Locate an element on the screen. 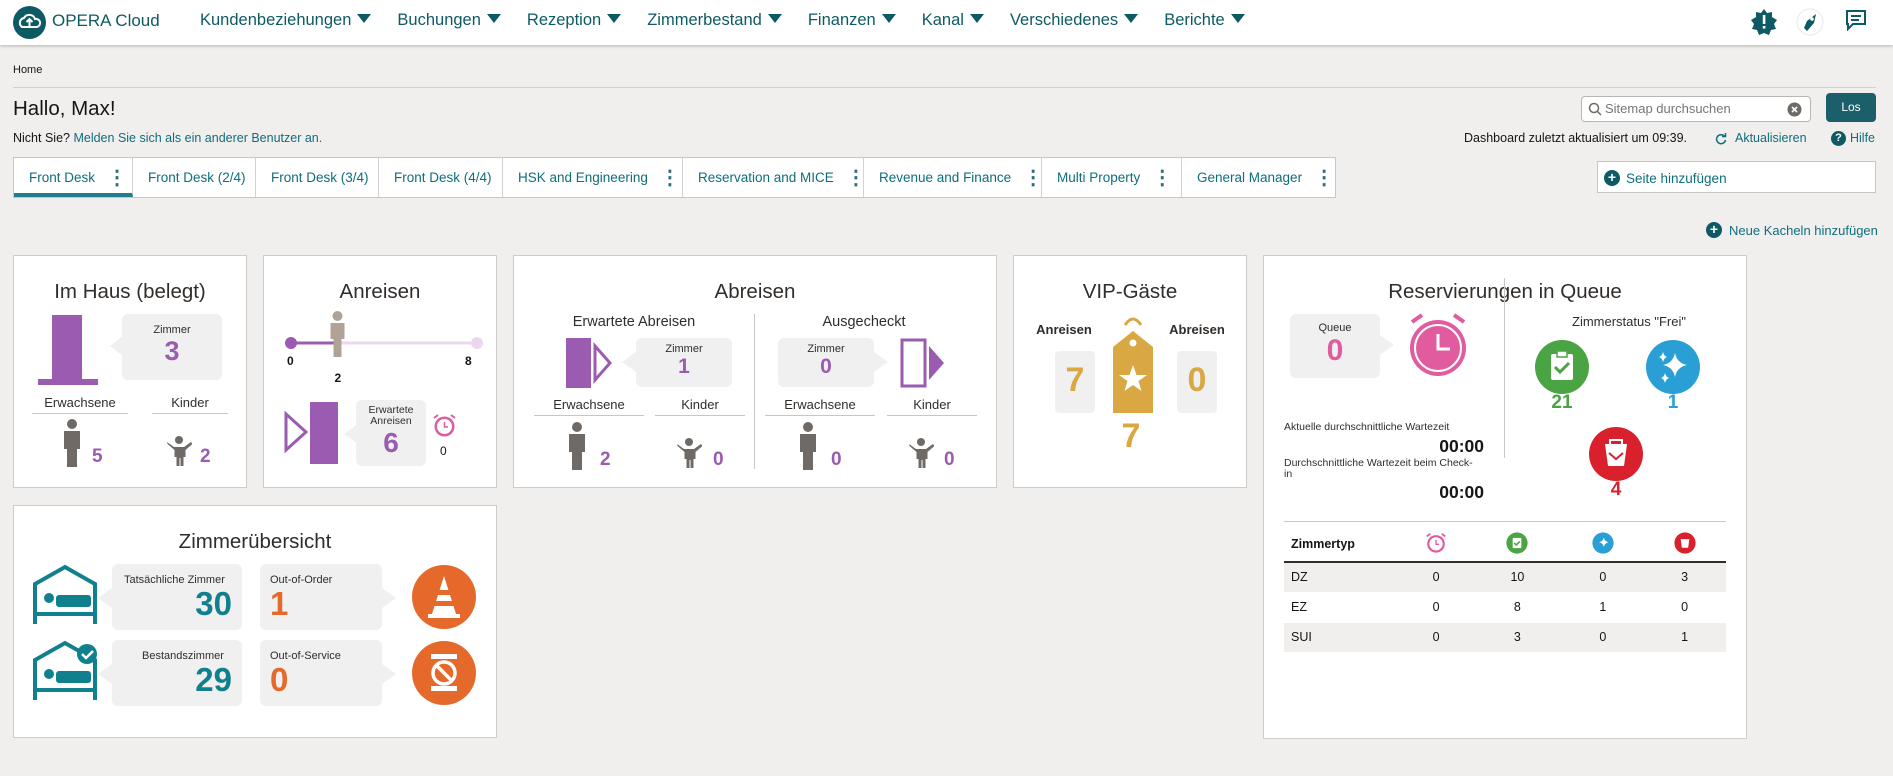 This screenshot has width=1893, height=776. out-of-order-bubble: Out-of-Order 1 is located at coordinates (321, 597).